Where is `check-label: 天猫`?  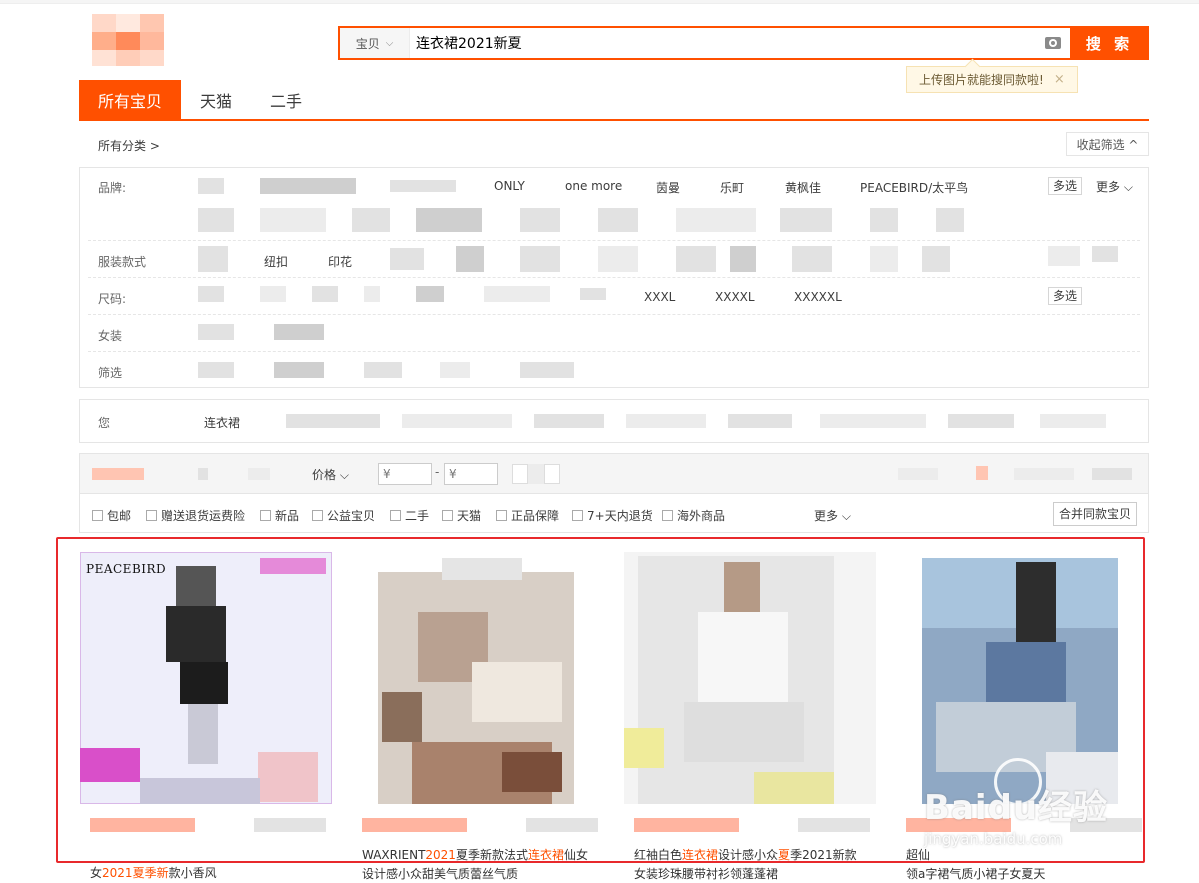
check-label: 天猫 is located at coordinates (469, 516).